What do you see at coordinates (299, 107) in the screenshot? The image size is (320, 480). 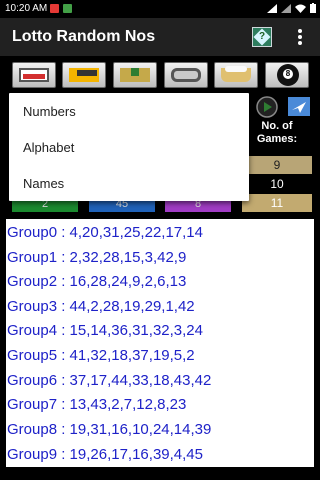 I see `send-icon` at bounding box center [299, 107].